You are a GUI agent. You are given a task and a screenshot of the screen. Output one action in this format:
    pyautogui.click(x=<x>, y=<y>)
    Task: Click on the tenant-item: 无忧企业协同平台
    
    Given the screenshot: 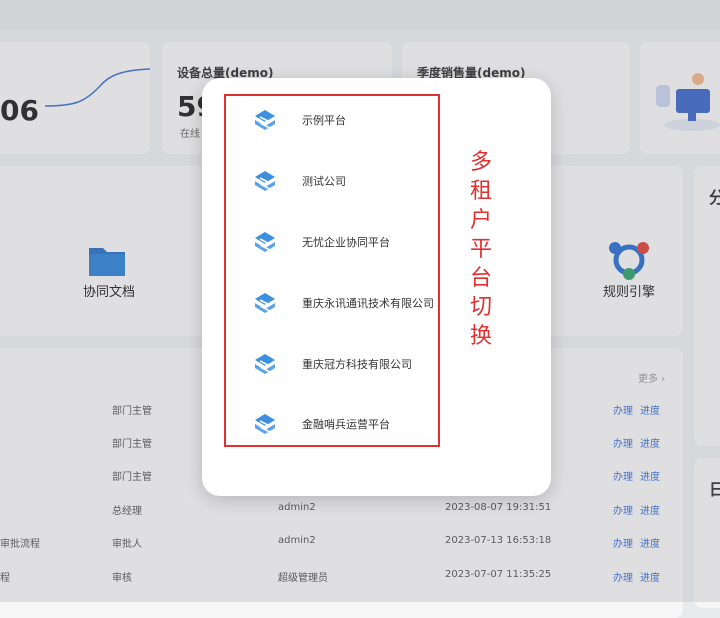 What is the action you would take?
    pyautogui.click(x=334, y=243)
    